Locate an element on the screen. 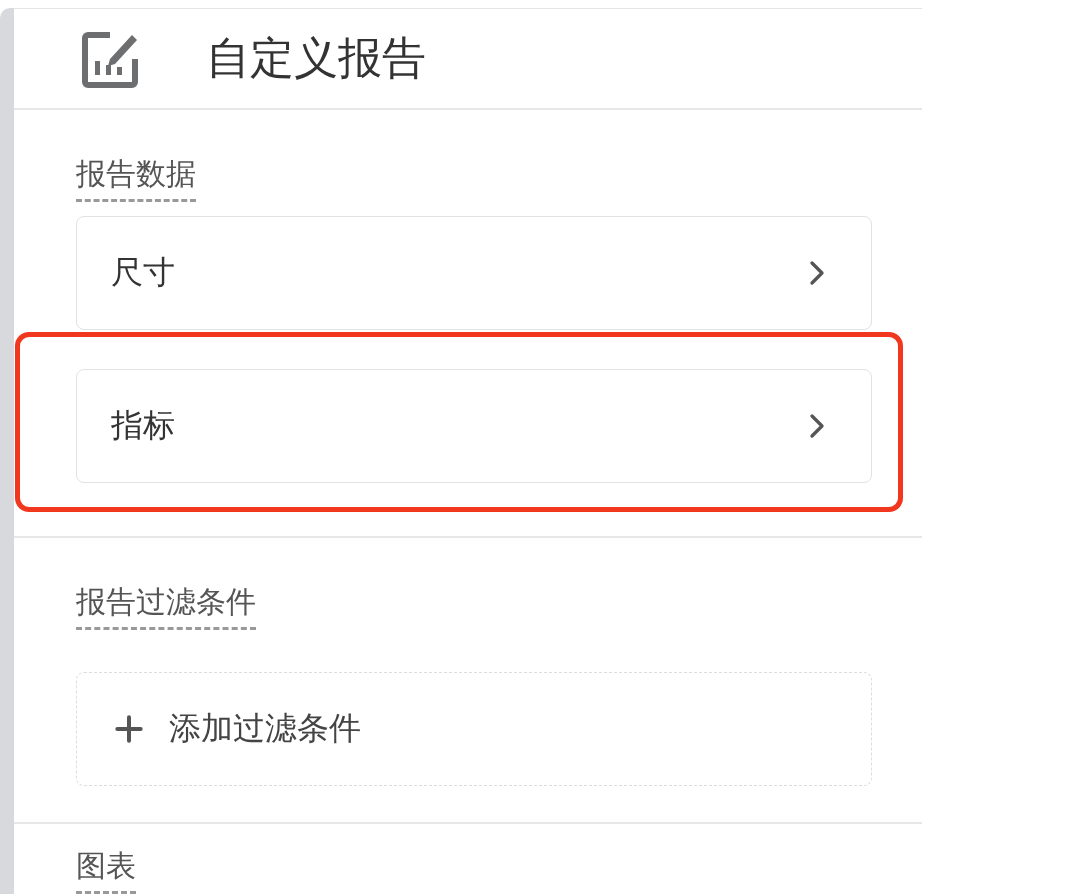 This screenshot has width=1080, height=894. category-item: 尺寸 is located at coordinates (474, 273).